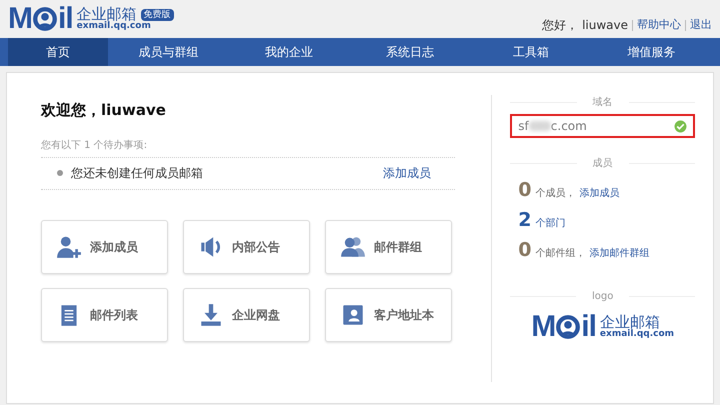  What do you see at coordinates (600, 193) in the screenshot?
I see `stat-link: 添加成员` at bounding box center [600, 193].